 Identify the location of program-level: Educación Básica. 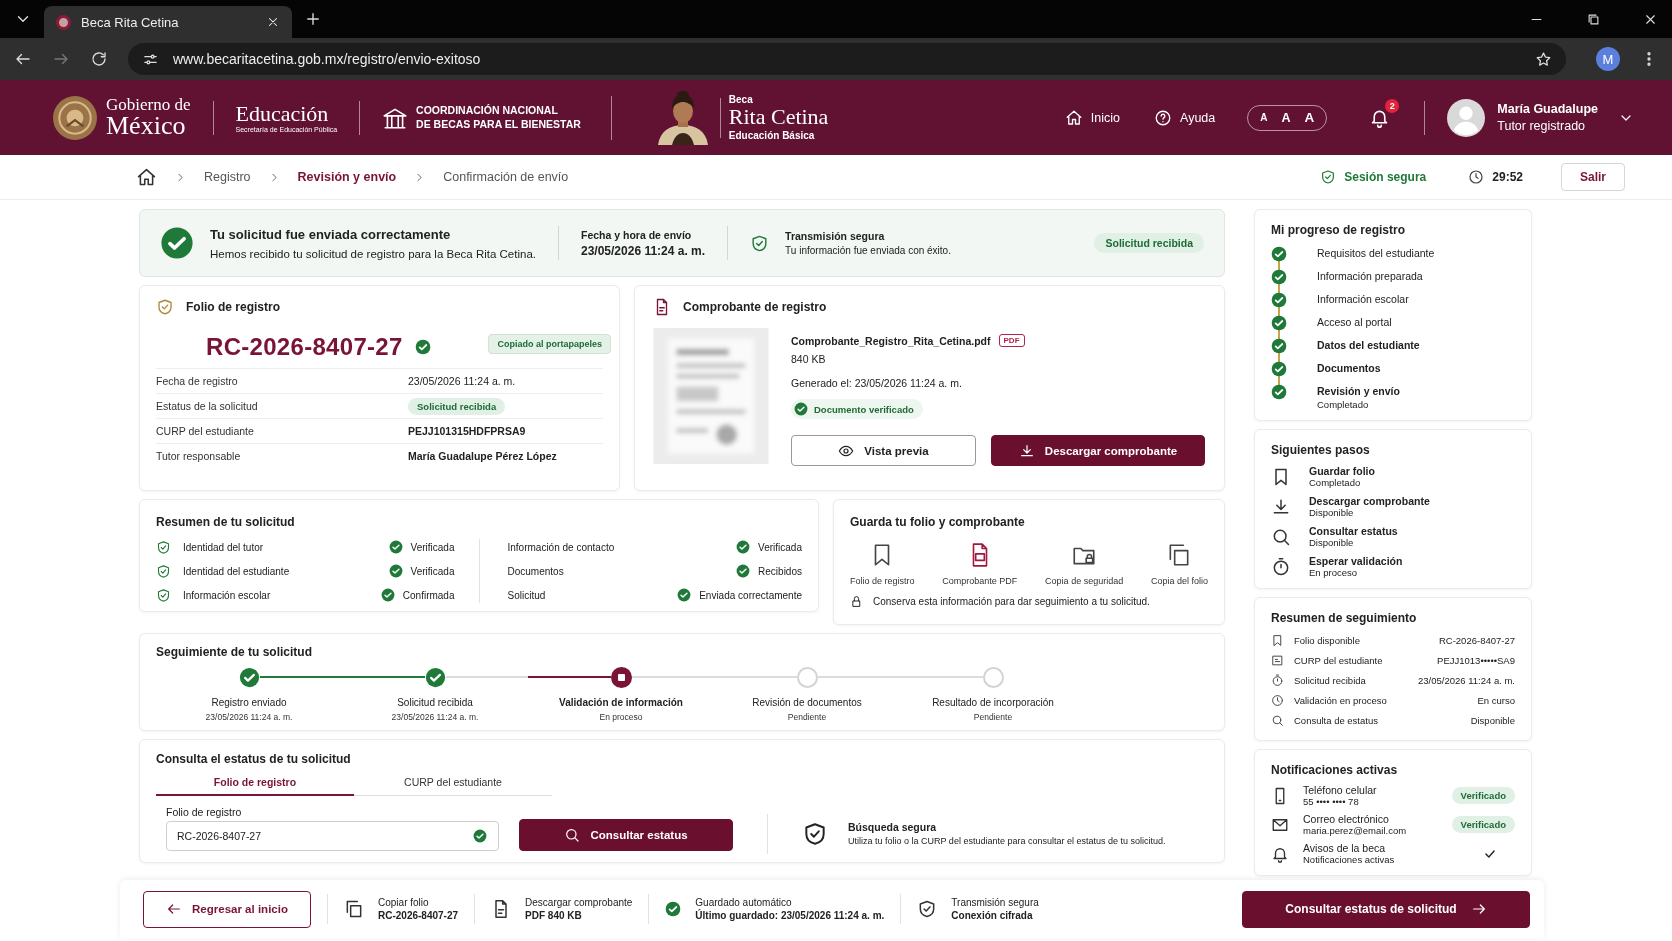
(772, 135).